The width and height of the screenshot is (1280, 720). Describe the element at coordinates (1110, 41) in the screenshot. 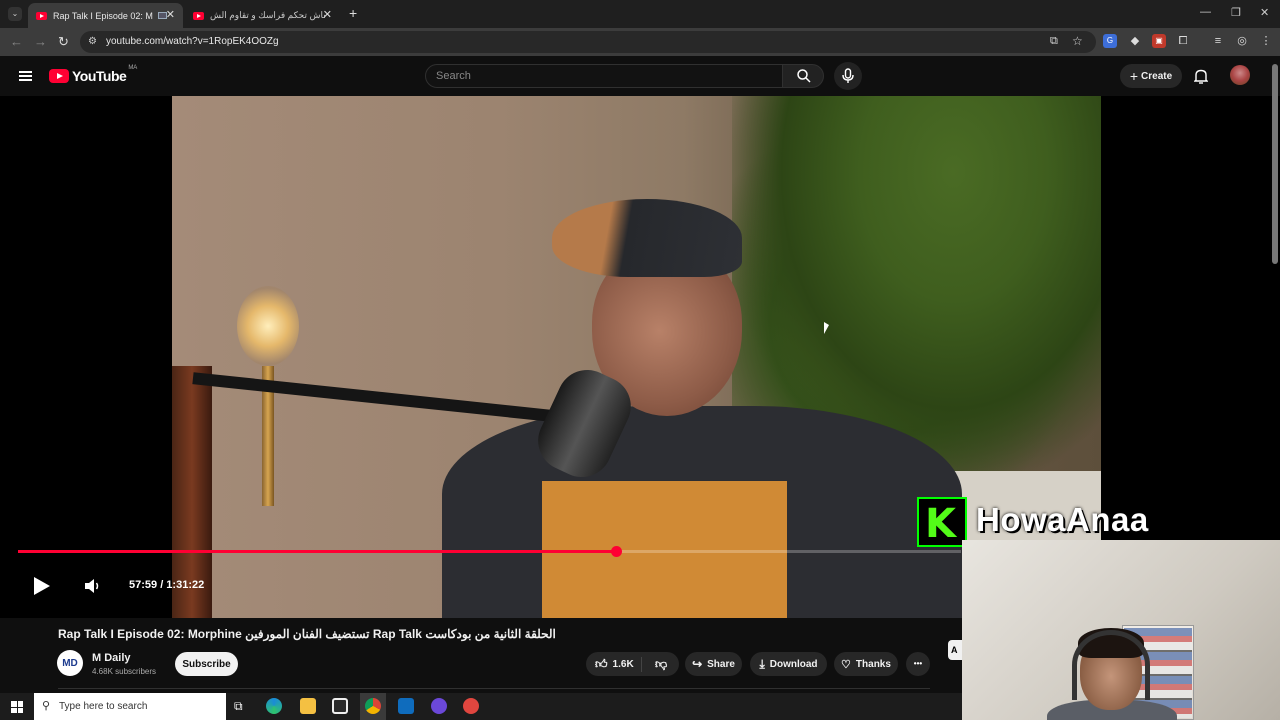

I see `translate-extension-icon: G` at that location.